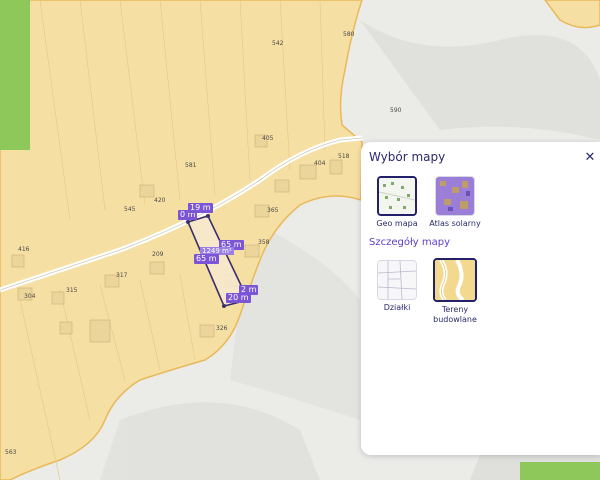 The height and width of the screenshot is (480, 600). Describe the element at coordinates (238, 298) in the screenshot. I see `measurement-label: 20 m` at that location.